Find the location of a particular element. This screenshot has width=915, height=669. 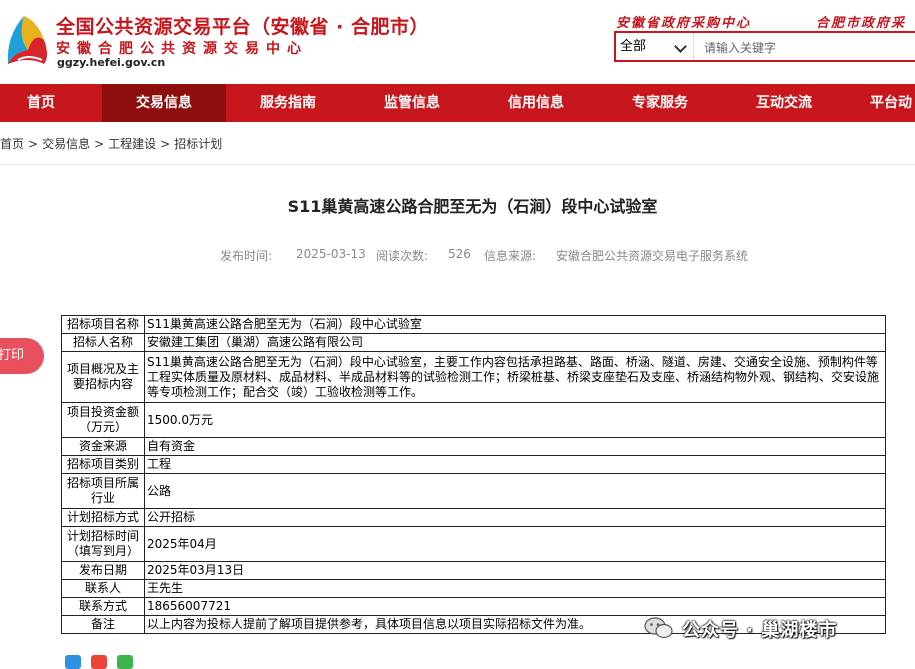

row-label: 项目概况及主要招标内容 is located at coordinates (103, 377).